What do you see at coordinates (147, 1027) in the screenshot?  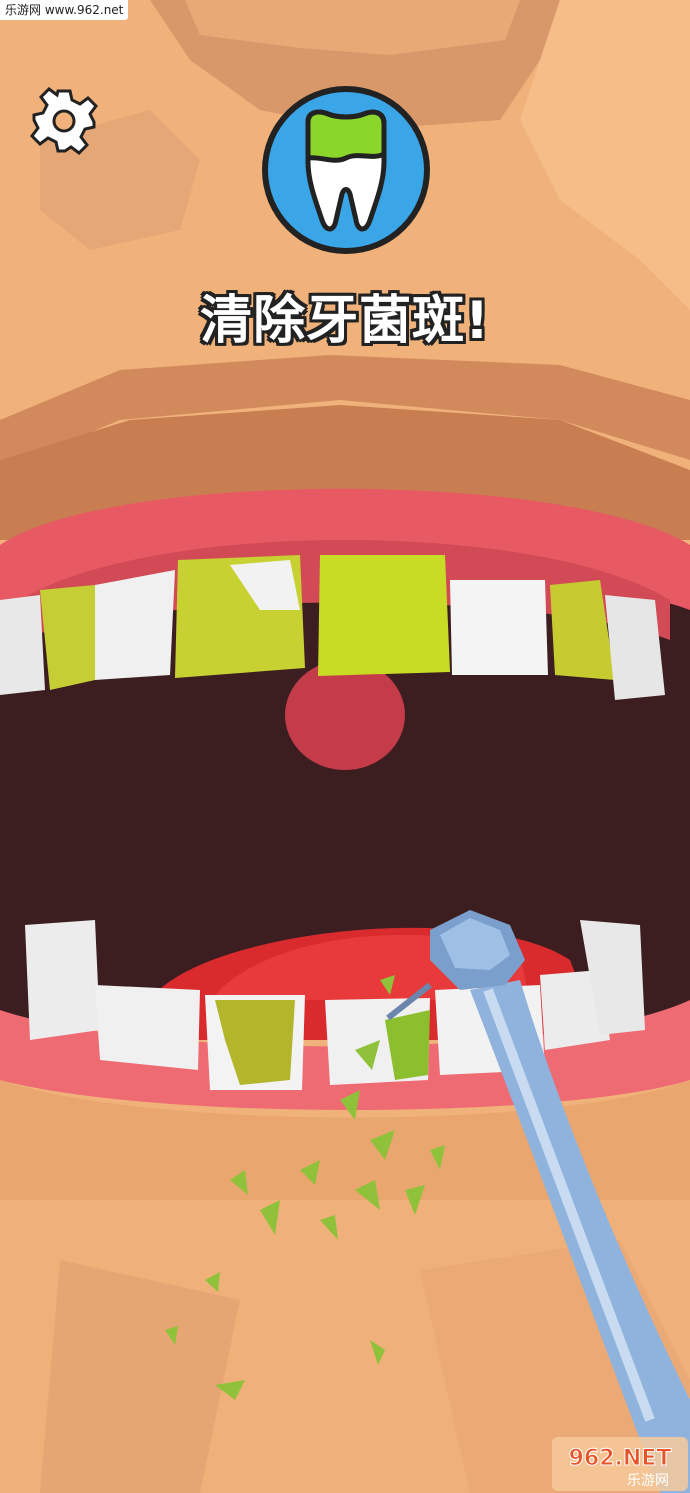 I see `tooth-l2` at bounding box center [147, 1027].